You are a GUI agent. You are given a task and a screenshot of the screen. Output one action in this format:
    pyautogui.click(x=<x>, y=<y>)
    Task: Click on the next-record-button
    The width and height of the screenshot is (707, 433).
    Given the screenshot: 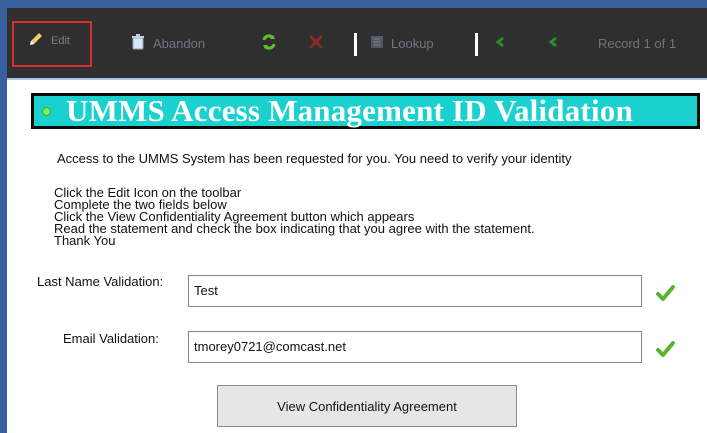 What is the action you would take?
    pyautogui.click(x=554, y=43)
    